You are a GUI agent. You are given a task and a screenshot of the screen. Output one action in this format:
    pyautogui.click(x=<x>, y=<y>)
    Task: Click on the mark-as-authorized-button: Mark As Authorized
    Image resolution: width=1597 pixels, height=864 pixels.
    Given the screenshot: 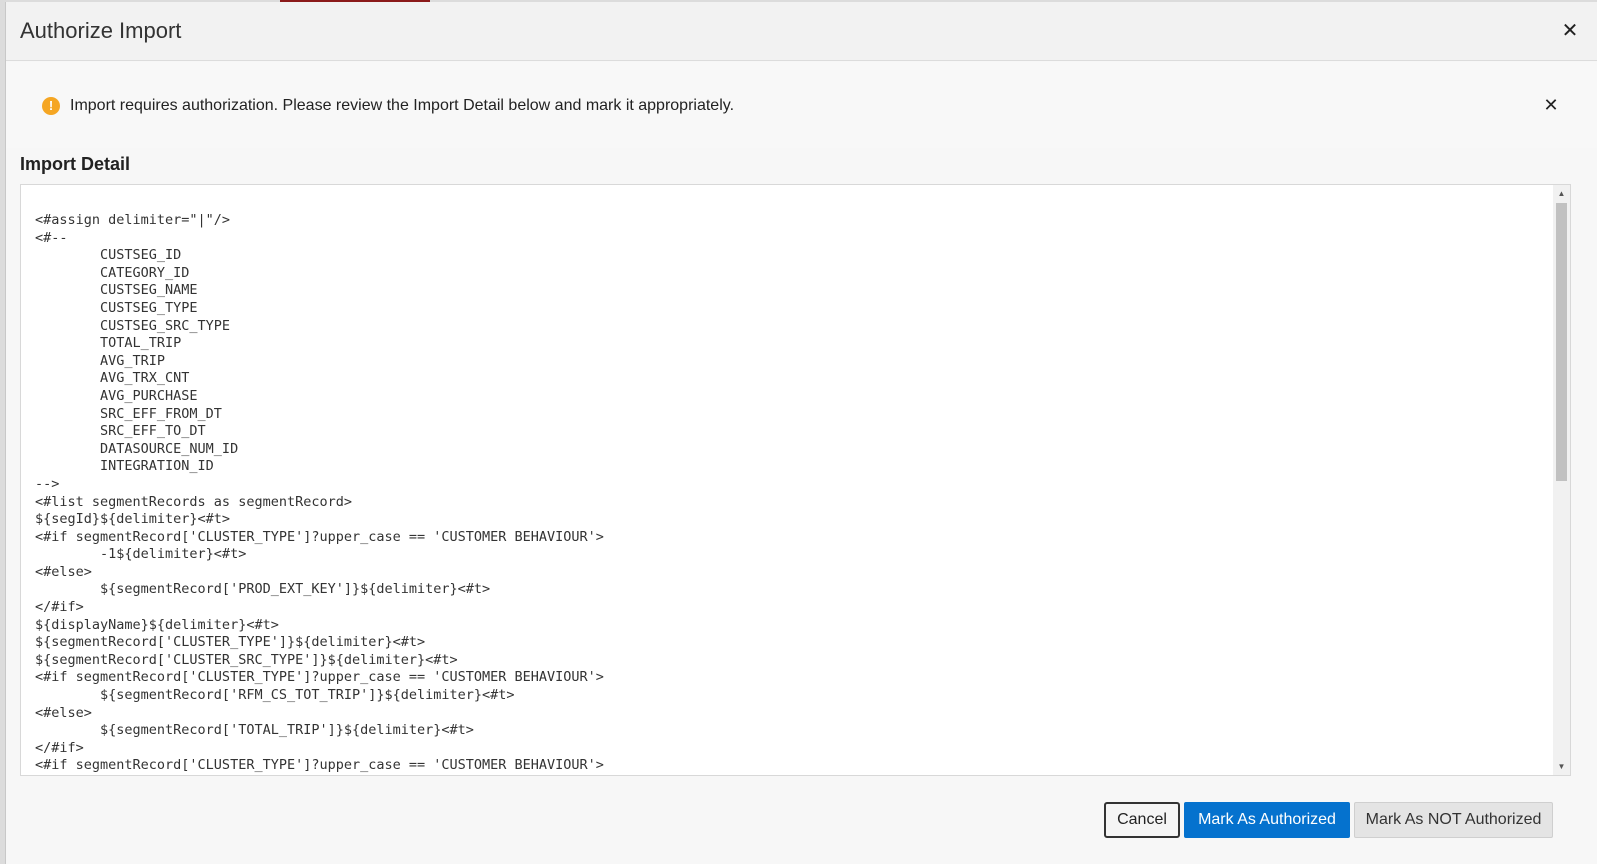 What is the action you would take?
    pyautogui.click(x=1267, y=820)
    